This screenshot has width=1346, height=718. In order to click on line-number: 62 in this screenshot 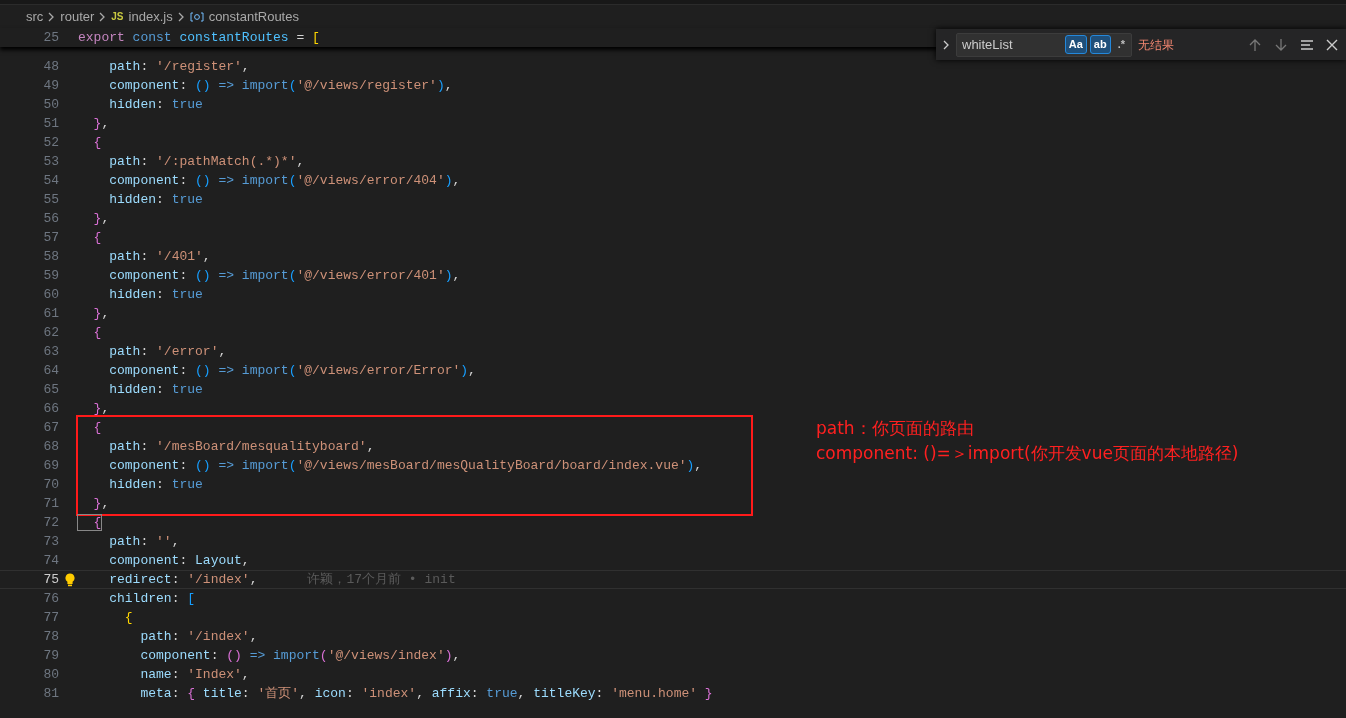, I will do `click(51, 332)`.